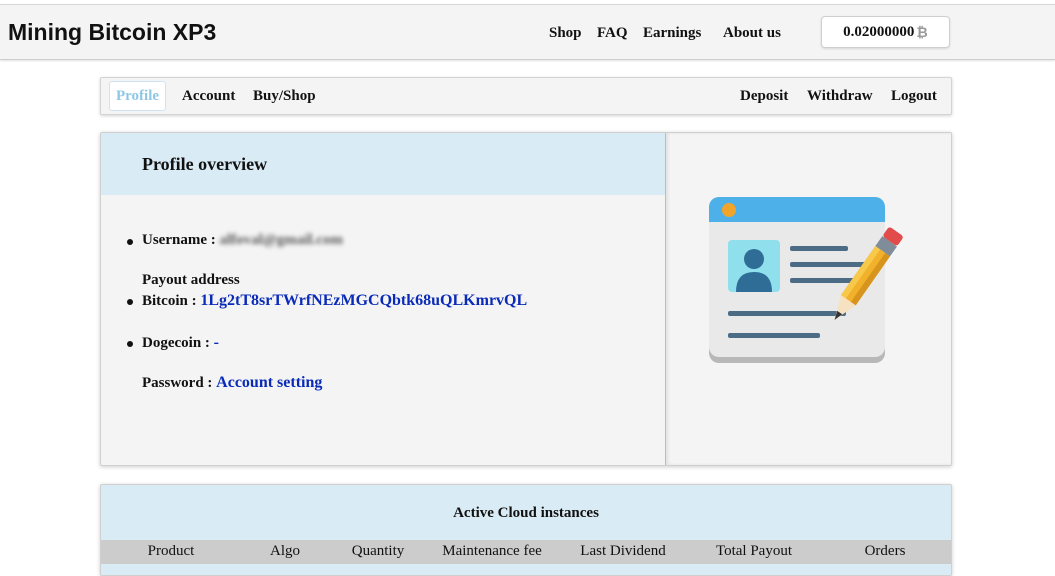  I want to click on password-row: Password : Account setting, so click(232, 383).